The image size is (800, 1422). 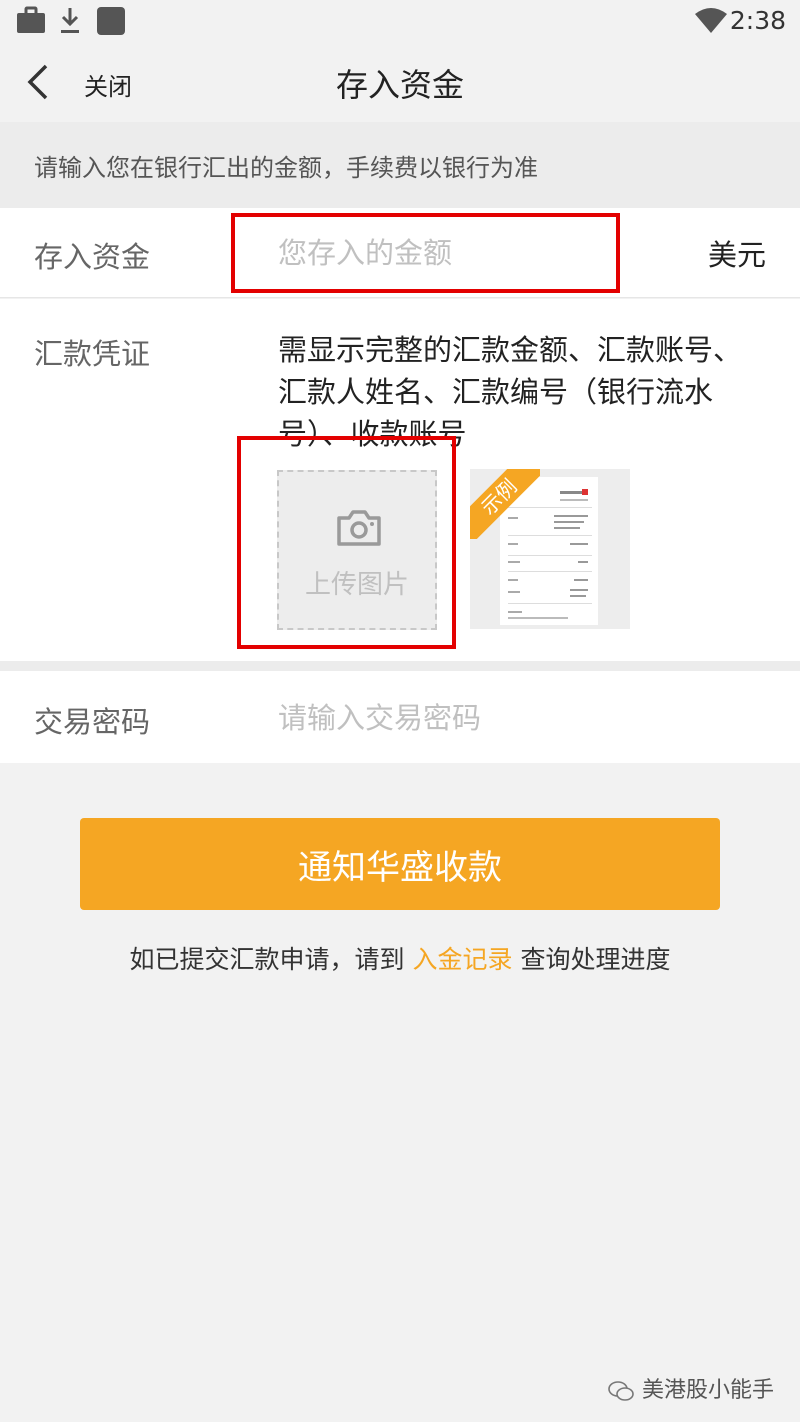 I want to click on status-time: 2:38, so click(x=757, y=20).